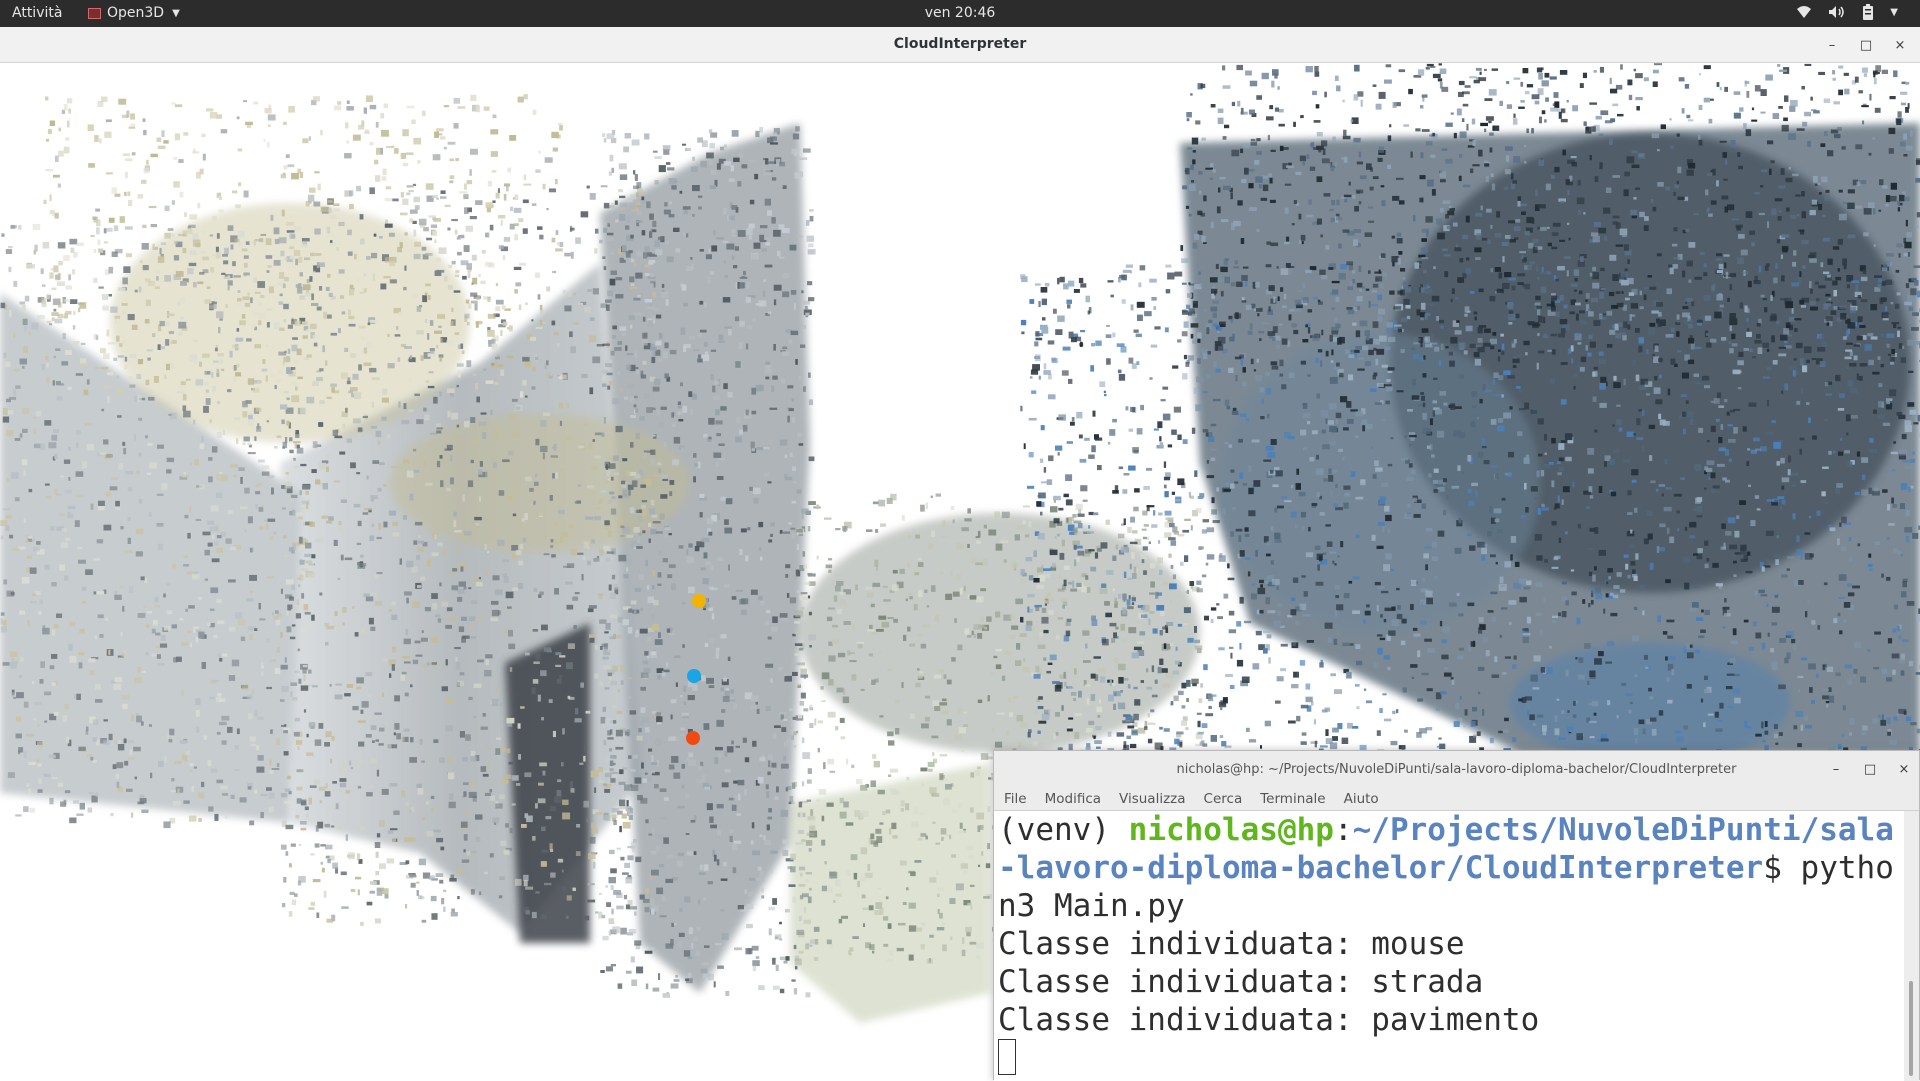  I want to click on volume-icon, so click(1837, 12).